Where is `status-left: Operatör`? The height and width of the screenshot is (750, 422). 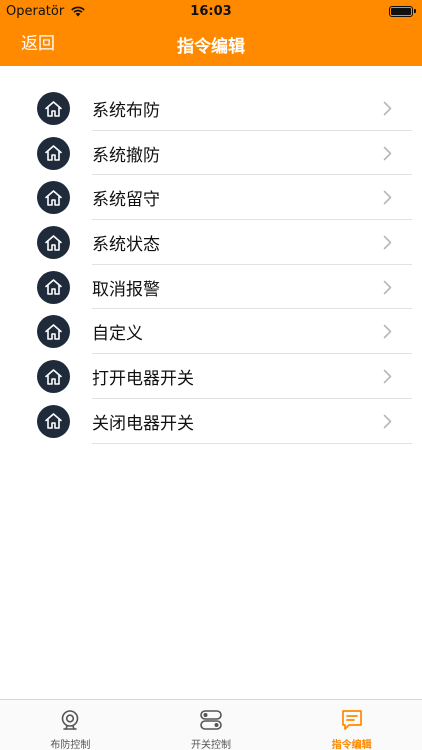
status-left: Operatör is located at coordinates (46, 11).